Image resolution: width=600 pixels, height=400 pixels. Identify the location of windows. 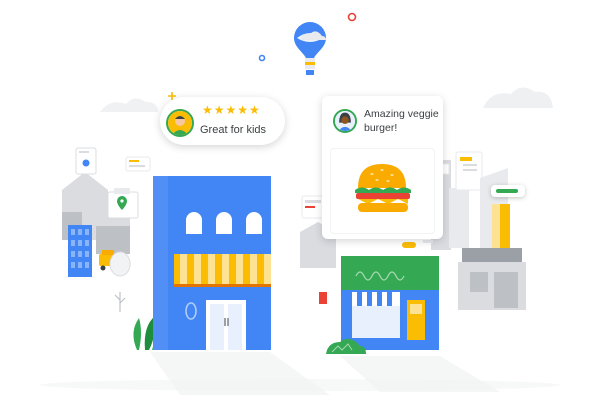
(224, 223).